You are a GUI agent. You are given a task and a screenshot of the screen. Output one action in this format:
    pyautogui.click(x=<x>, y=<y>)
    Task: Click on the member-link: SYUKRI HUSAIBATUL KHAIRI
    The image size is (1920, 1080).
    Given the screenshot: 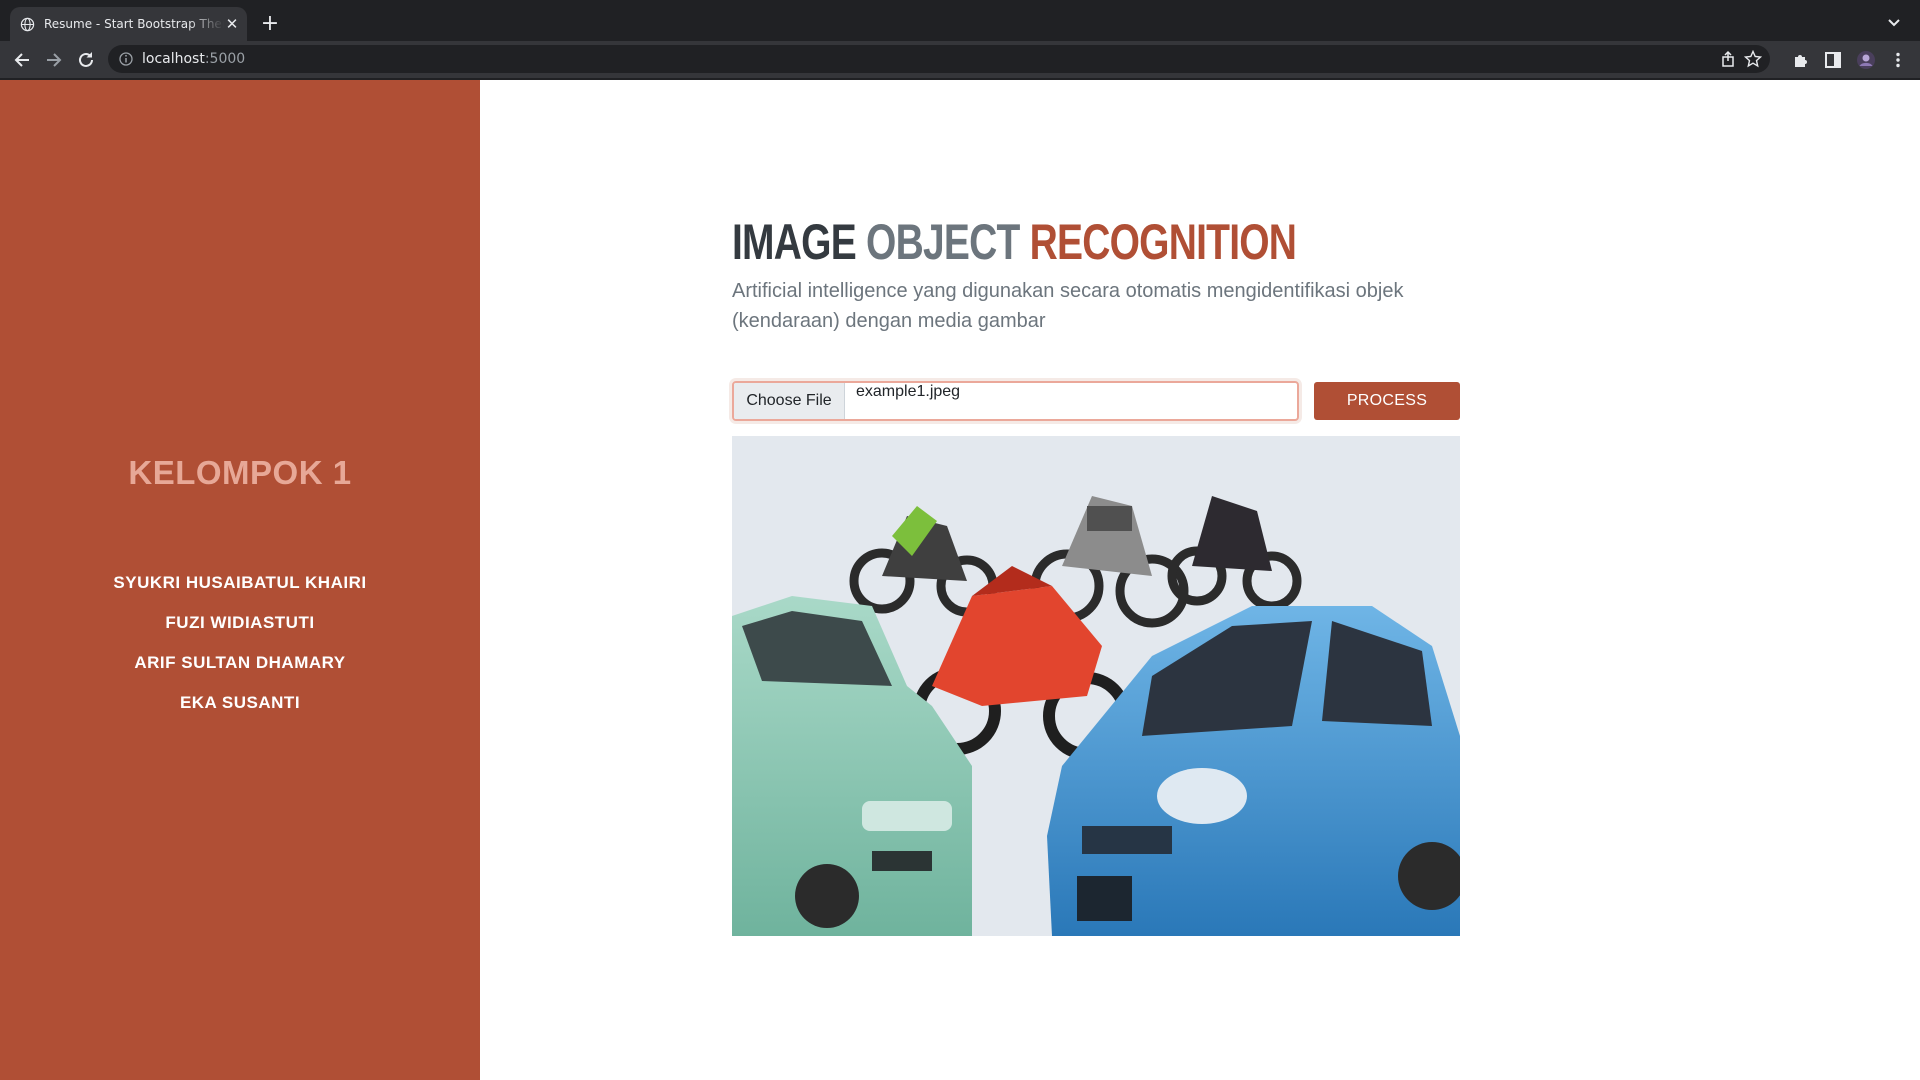 What is the action you would take?
    pyautogui.click(x=239, y=582)
    